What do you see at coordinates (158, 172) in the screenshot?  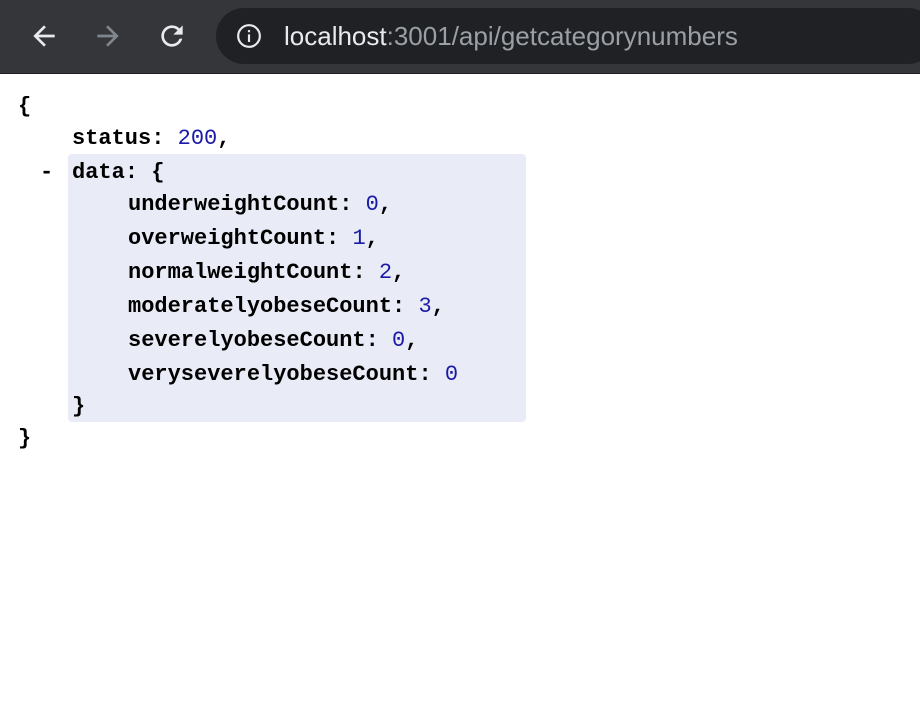 I see `data-open-brace: {` at bounding box center [158, 172].